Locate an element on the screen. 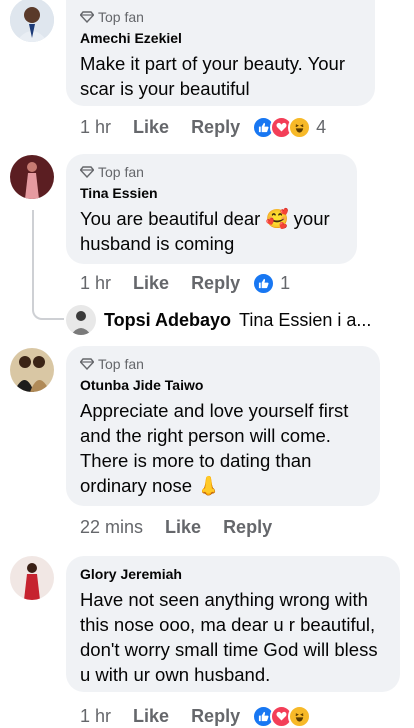 The width and height of the screenshot is (414, 728). comment-time: 22 mins is located at coordinates (111, 527).